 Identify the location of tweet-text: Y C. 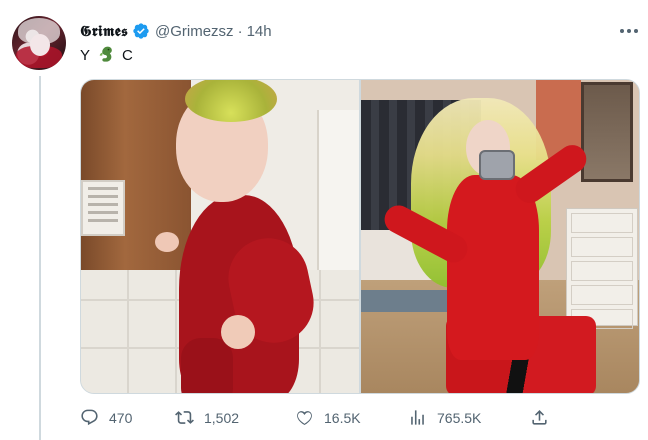
(106, 55).